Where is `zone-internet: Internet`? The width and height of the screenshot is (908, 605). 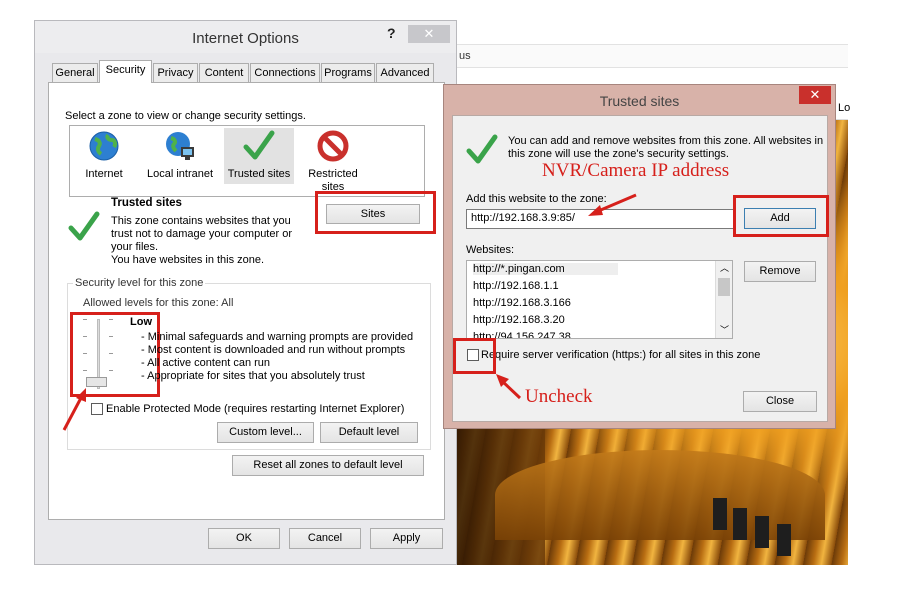
zone-internet: Internet is located at coordinates (104, 160).